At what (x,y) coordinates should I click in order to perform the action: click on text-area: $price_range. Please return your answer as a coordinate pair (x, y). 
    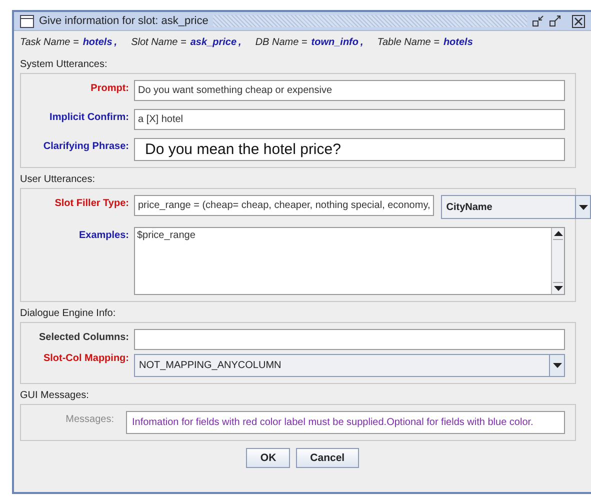
    Looking at the image, I should click on (349, 261).